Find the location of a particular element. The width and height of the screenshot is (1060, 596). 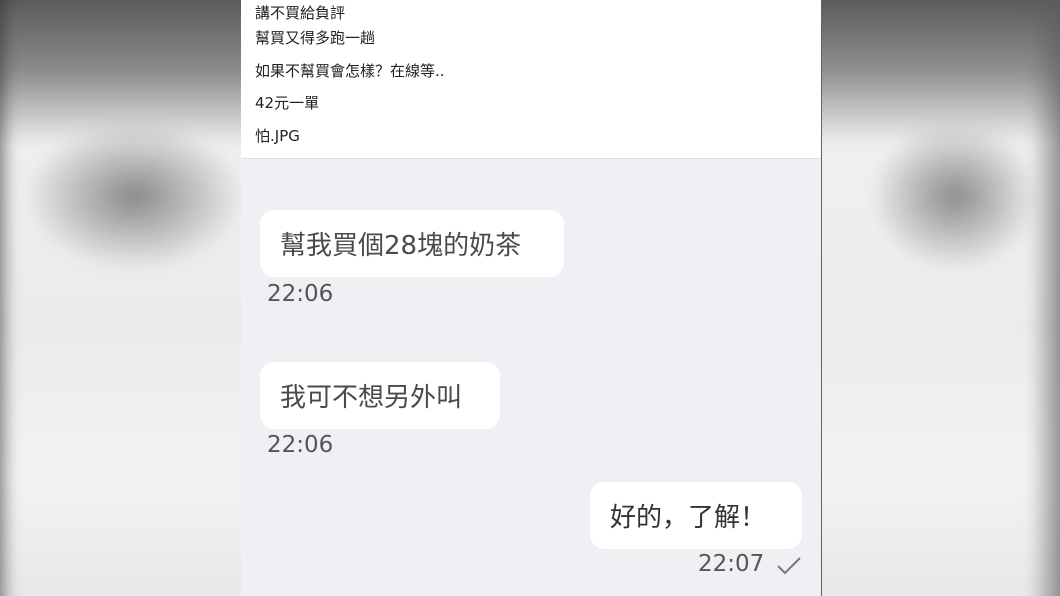

incoming-message-bubble: 我可不想另外叫 is located at coordinates (380, 395).